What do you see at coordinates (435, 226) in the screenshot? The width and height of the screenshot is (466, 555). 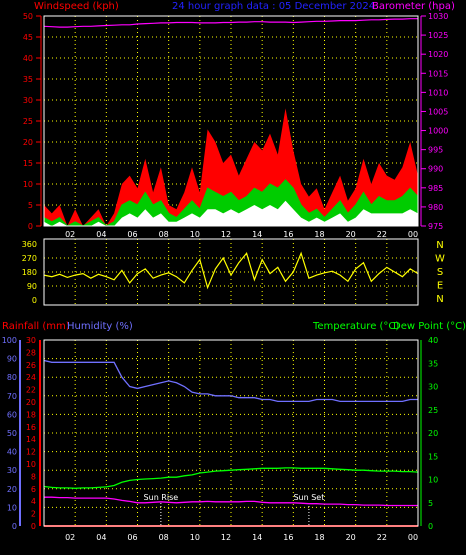 I see `barometer-tick-label: 975` at bounding box center [435, 226].